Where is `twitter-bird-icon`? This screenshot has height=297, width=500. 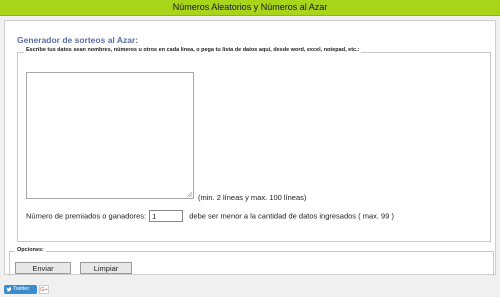
twitter-bird-icon is located at coordinates (9, 289).